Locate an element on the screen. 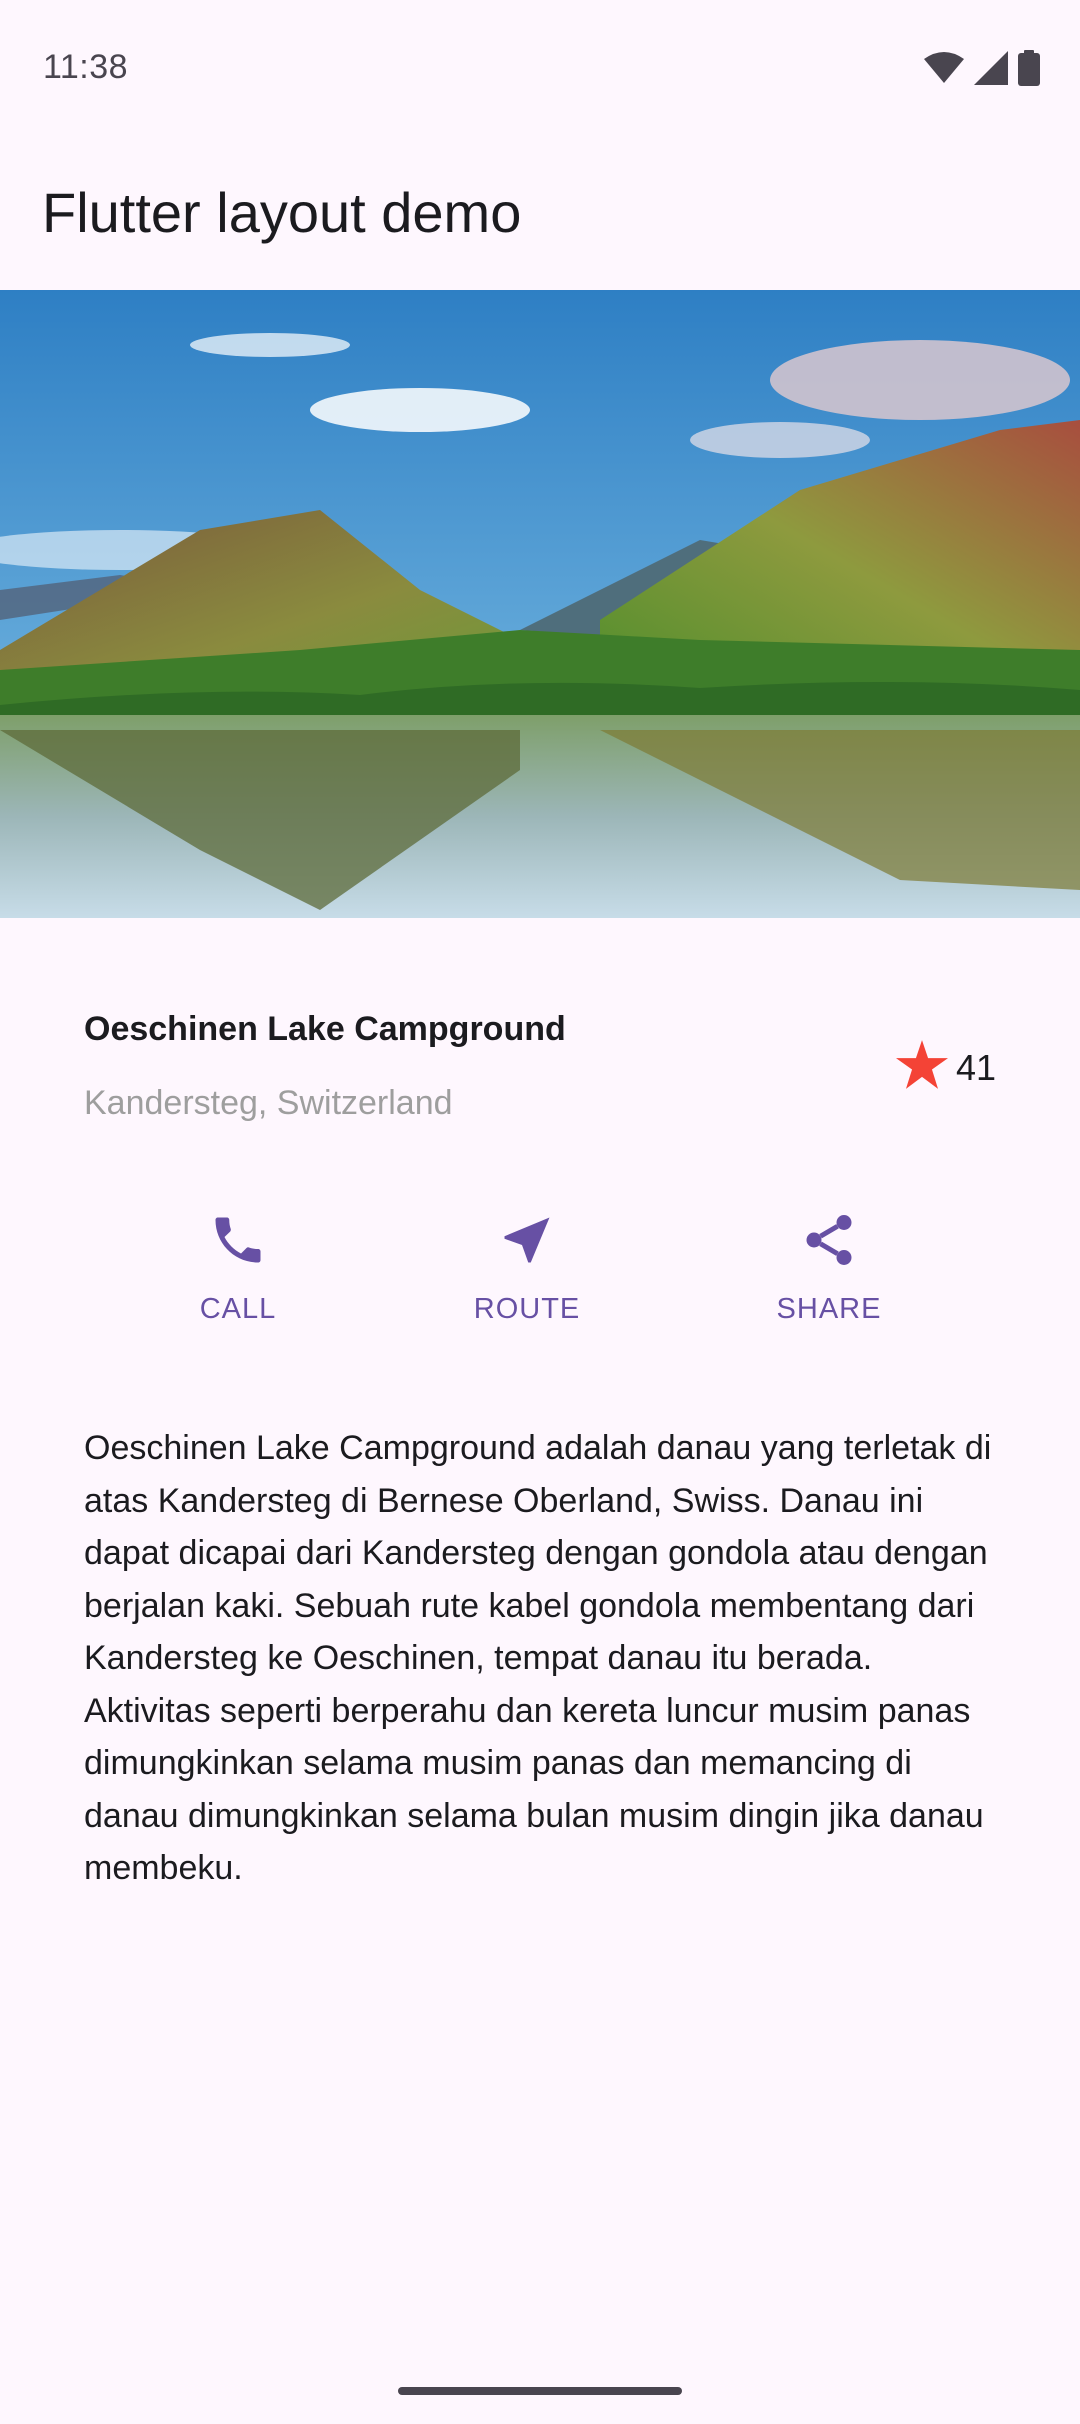  page-title: Flutter layout demo is located at coordinates (282, 212).